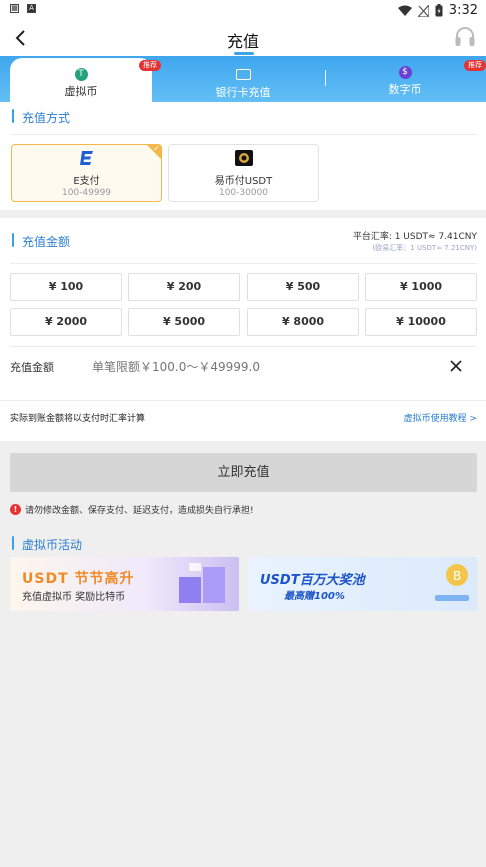 The image size is (486, 867). Describe the element at coordinates (414, 237) in the screenshot. I see `platform-rate: 平台汇率: 1 USDT≈ 7.41CNY` at that location.